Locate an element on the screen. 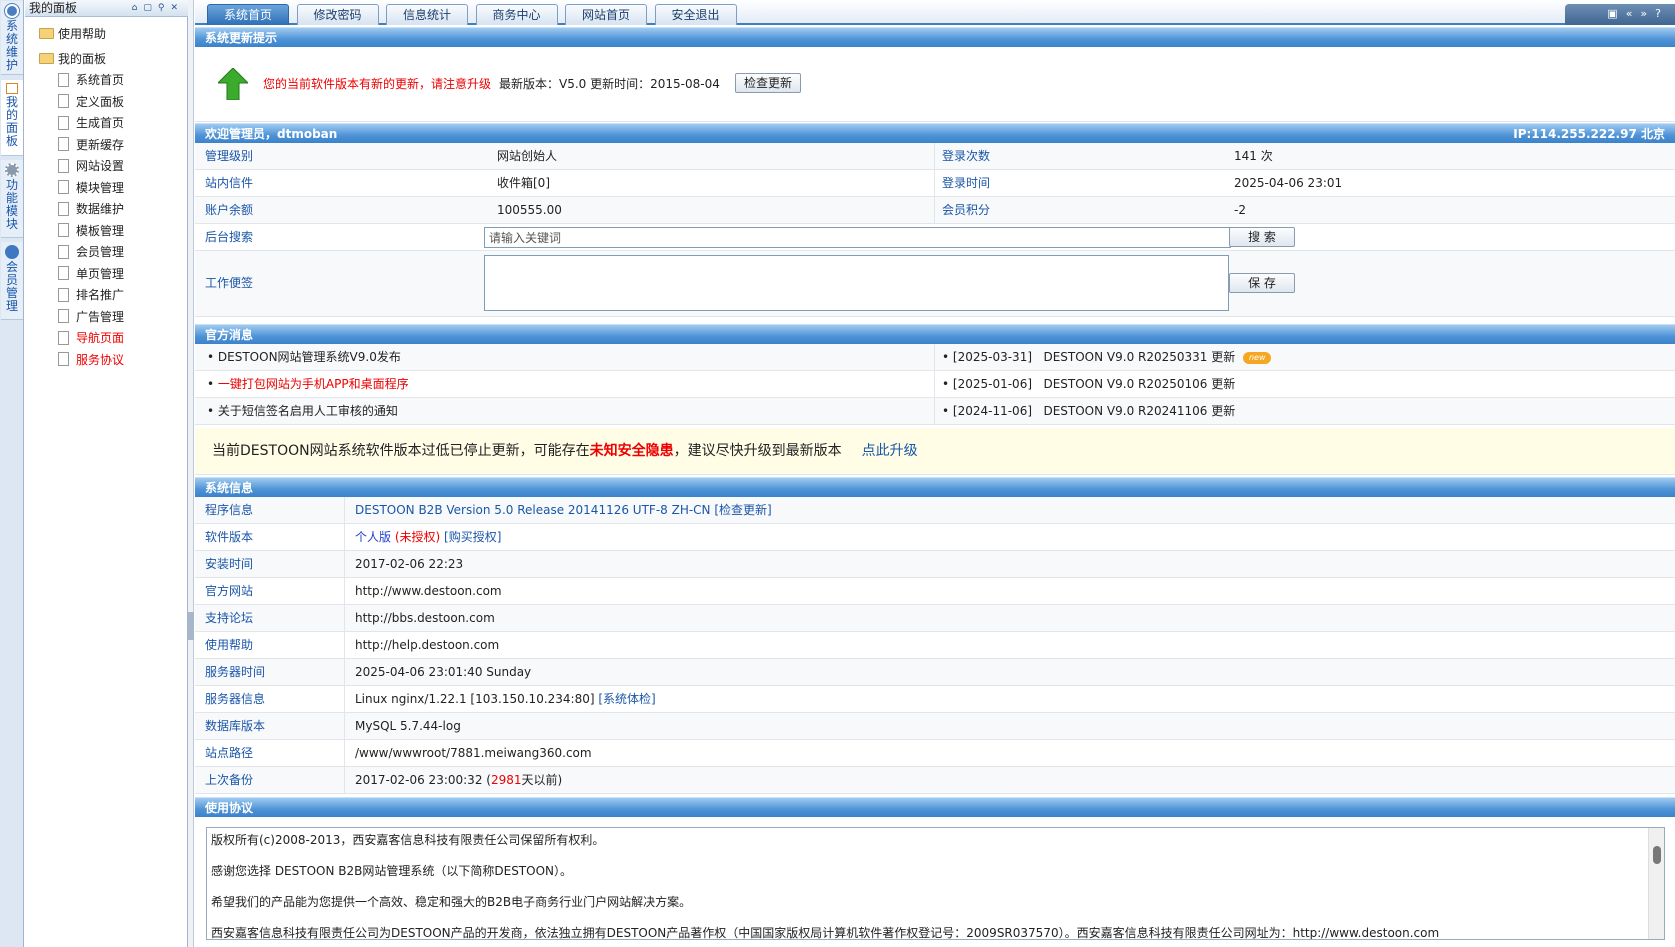  tree-item: 定义面板 is located at coordinates (91, 102).